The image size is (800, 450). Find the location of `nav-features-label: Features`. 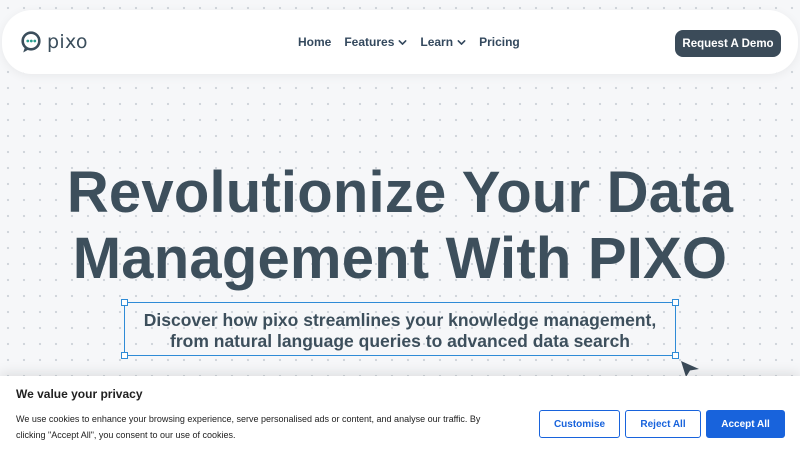

nav-features-label: Features is located at coordinates (369, 42).